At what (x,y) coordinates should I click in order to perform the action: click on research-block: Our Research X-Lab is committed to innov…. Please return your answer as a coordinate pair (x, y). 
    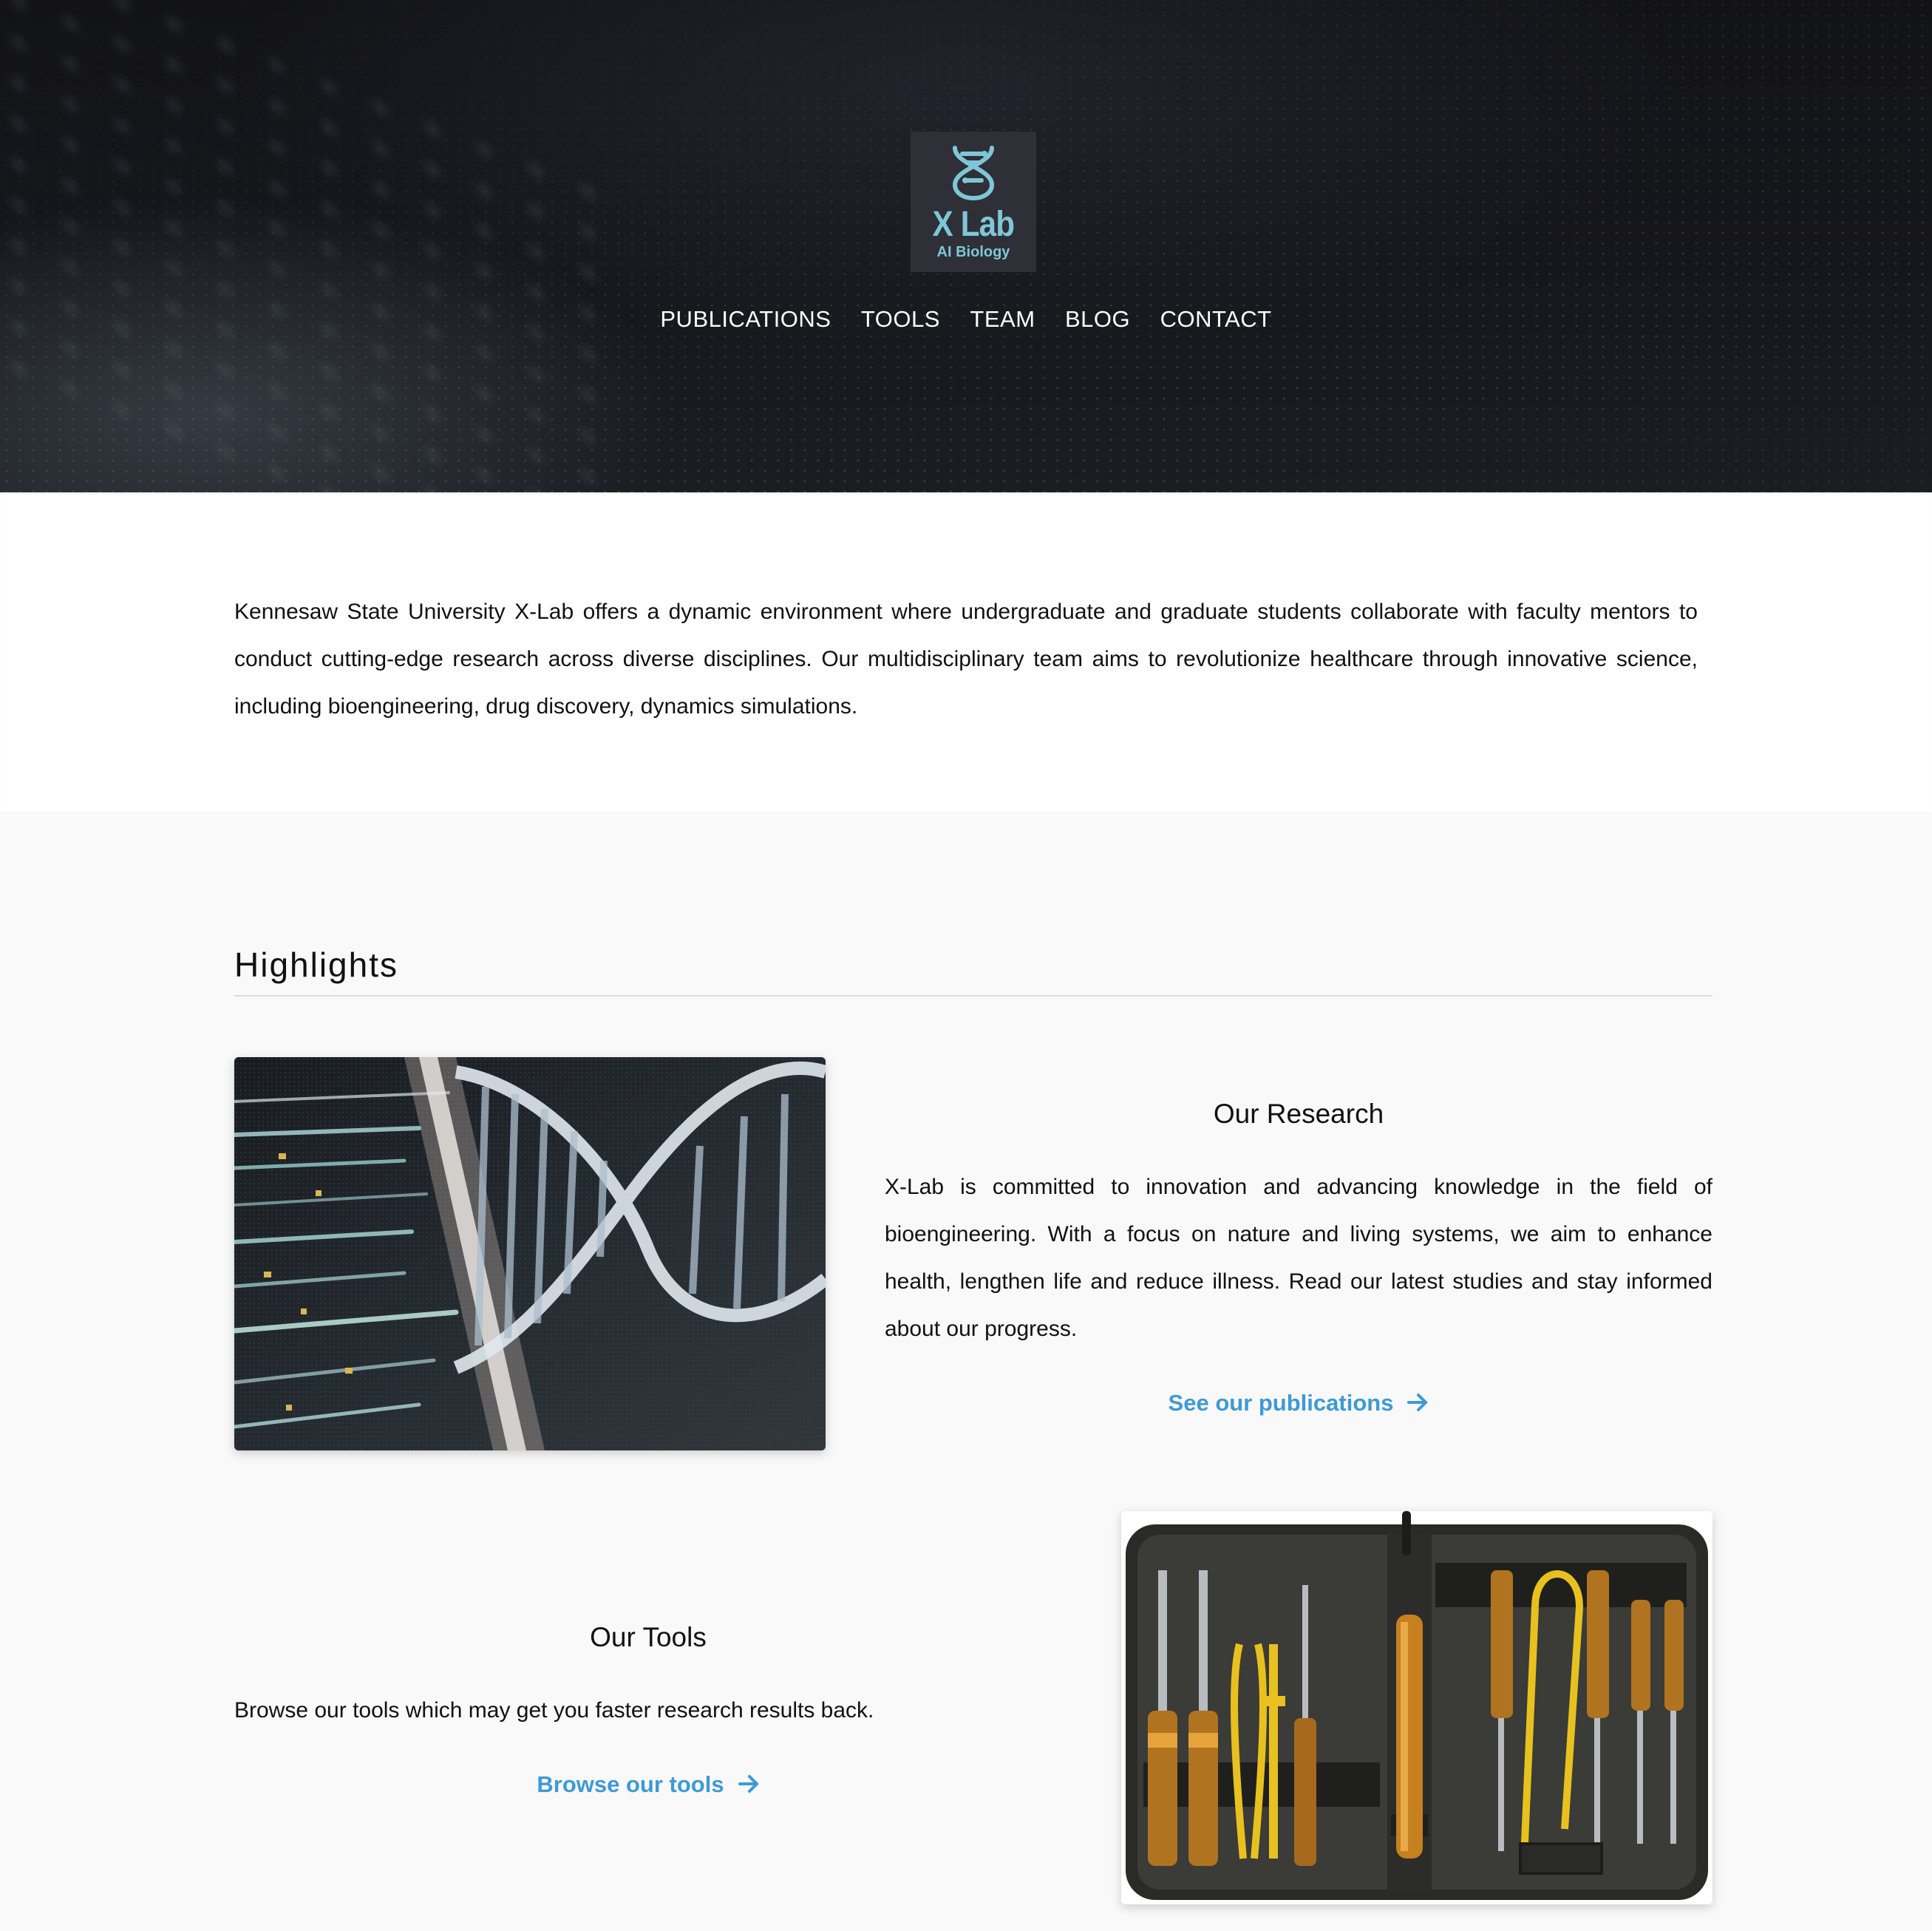
    Looking at the image, I should click on (1298, 1258).